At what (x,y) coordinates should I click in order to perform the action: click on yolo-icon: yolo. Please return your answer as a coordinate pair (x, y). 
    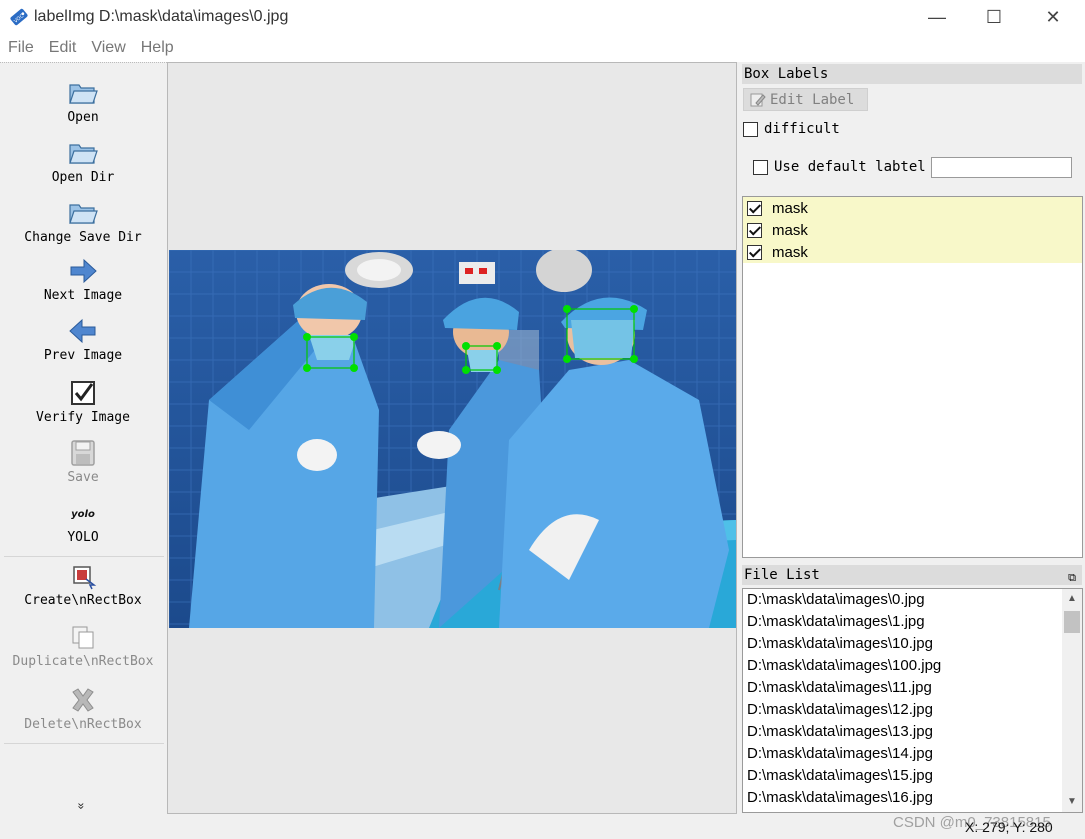
    Looking at the image, I should click on (83, 514).